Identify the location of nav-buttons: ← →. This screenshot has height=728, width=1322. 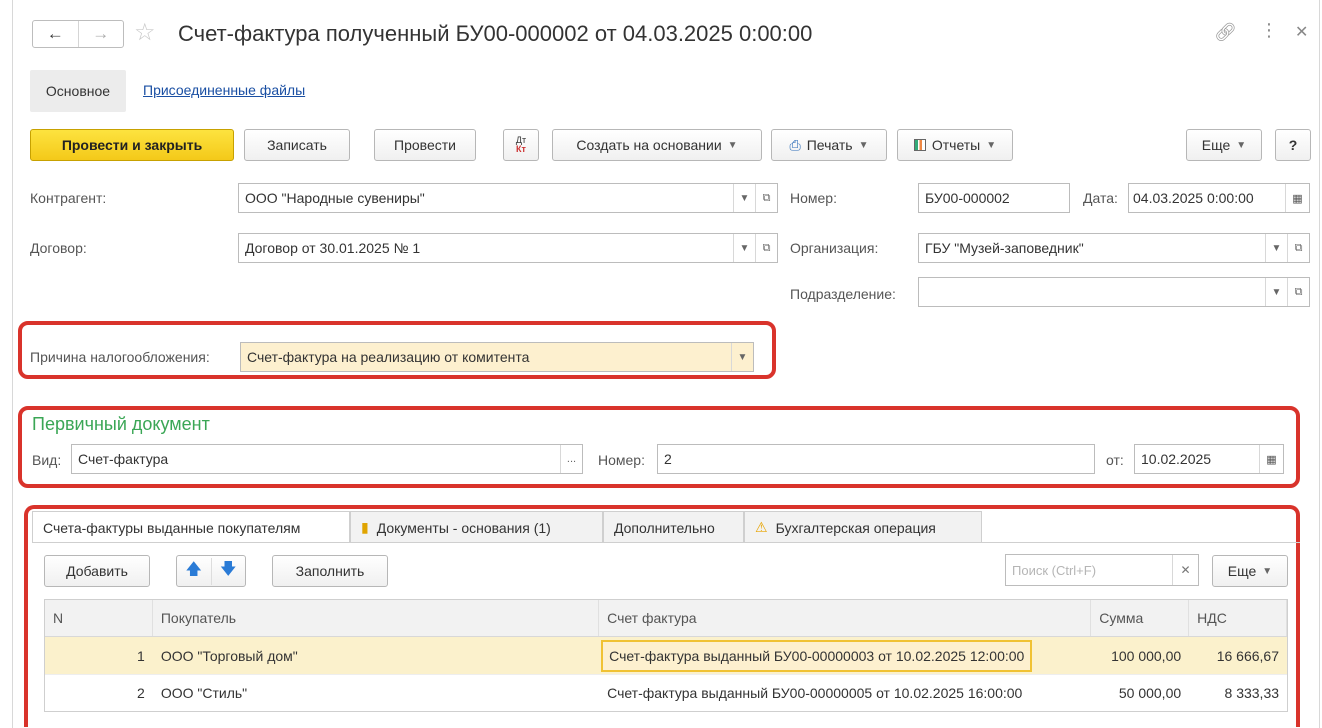
(78, 34).